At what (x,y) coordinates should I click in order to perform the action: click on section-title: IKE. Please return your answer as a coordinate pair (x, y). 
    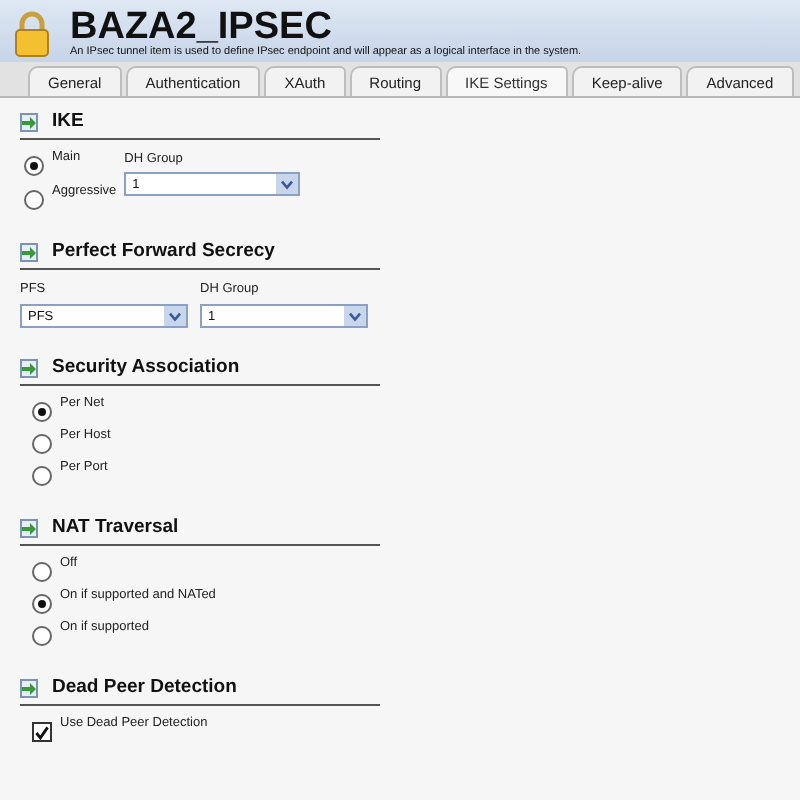
    Looking at the image, I should click on (68, 121).